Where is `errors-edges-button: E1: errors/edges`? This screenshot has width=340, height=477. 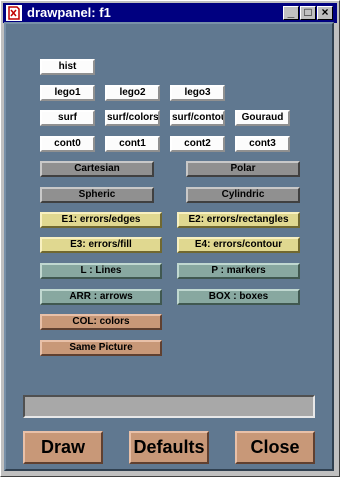
errors-edges-button: E1: errors/edges is located at coordinates (101, 220).